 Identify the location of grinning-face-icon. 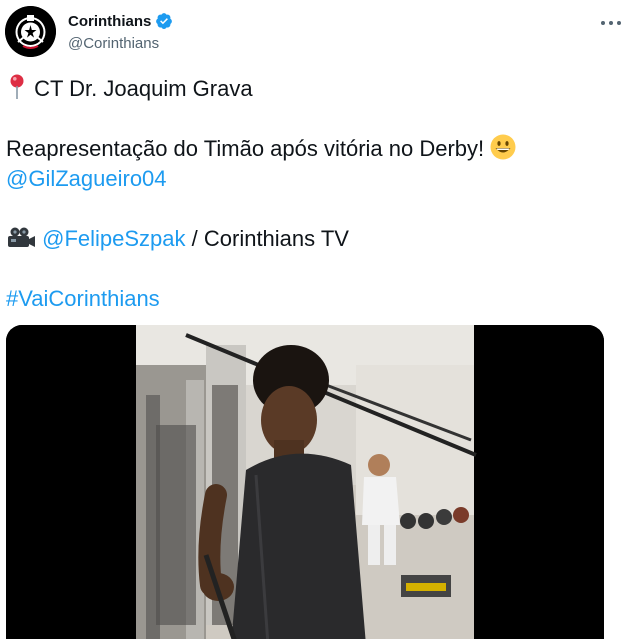
(503, 147).